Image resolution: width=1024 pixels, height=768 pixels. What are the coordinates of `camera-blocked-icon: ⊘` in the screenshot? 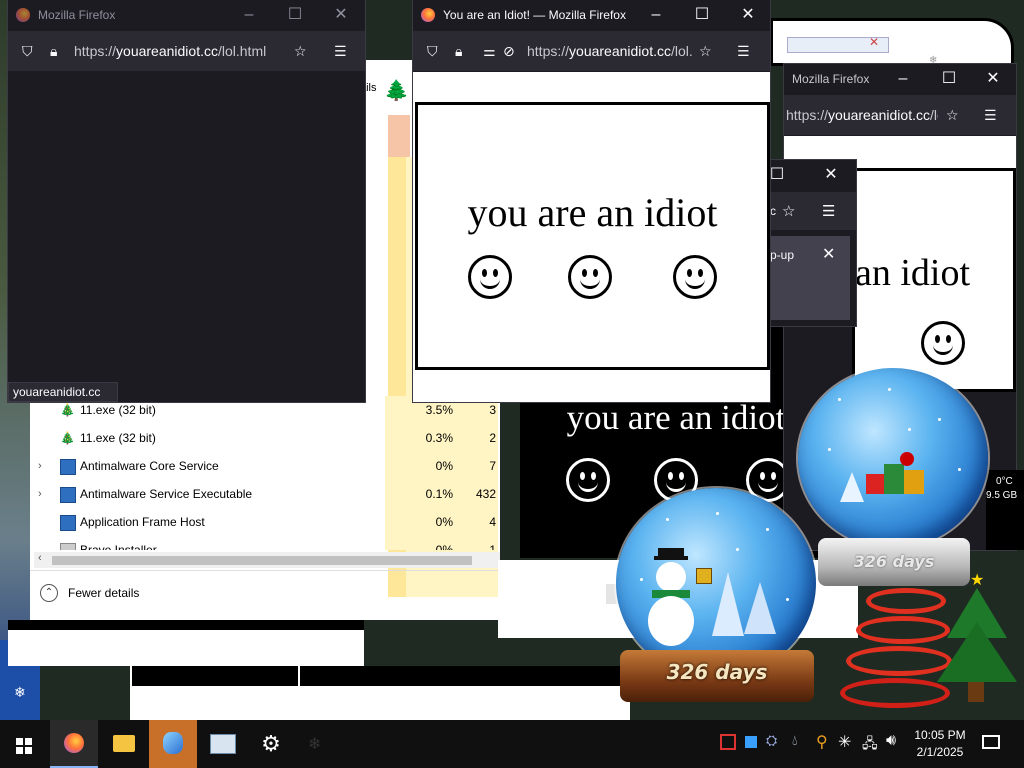 It's located at (509, 51).